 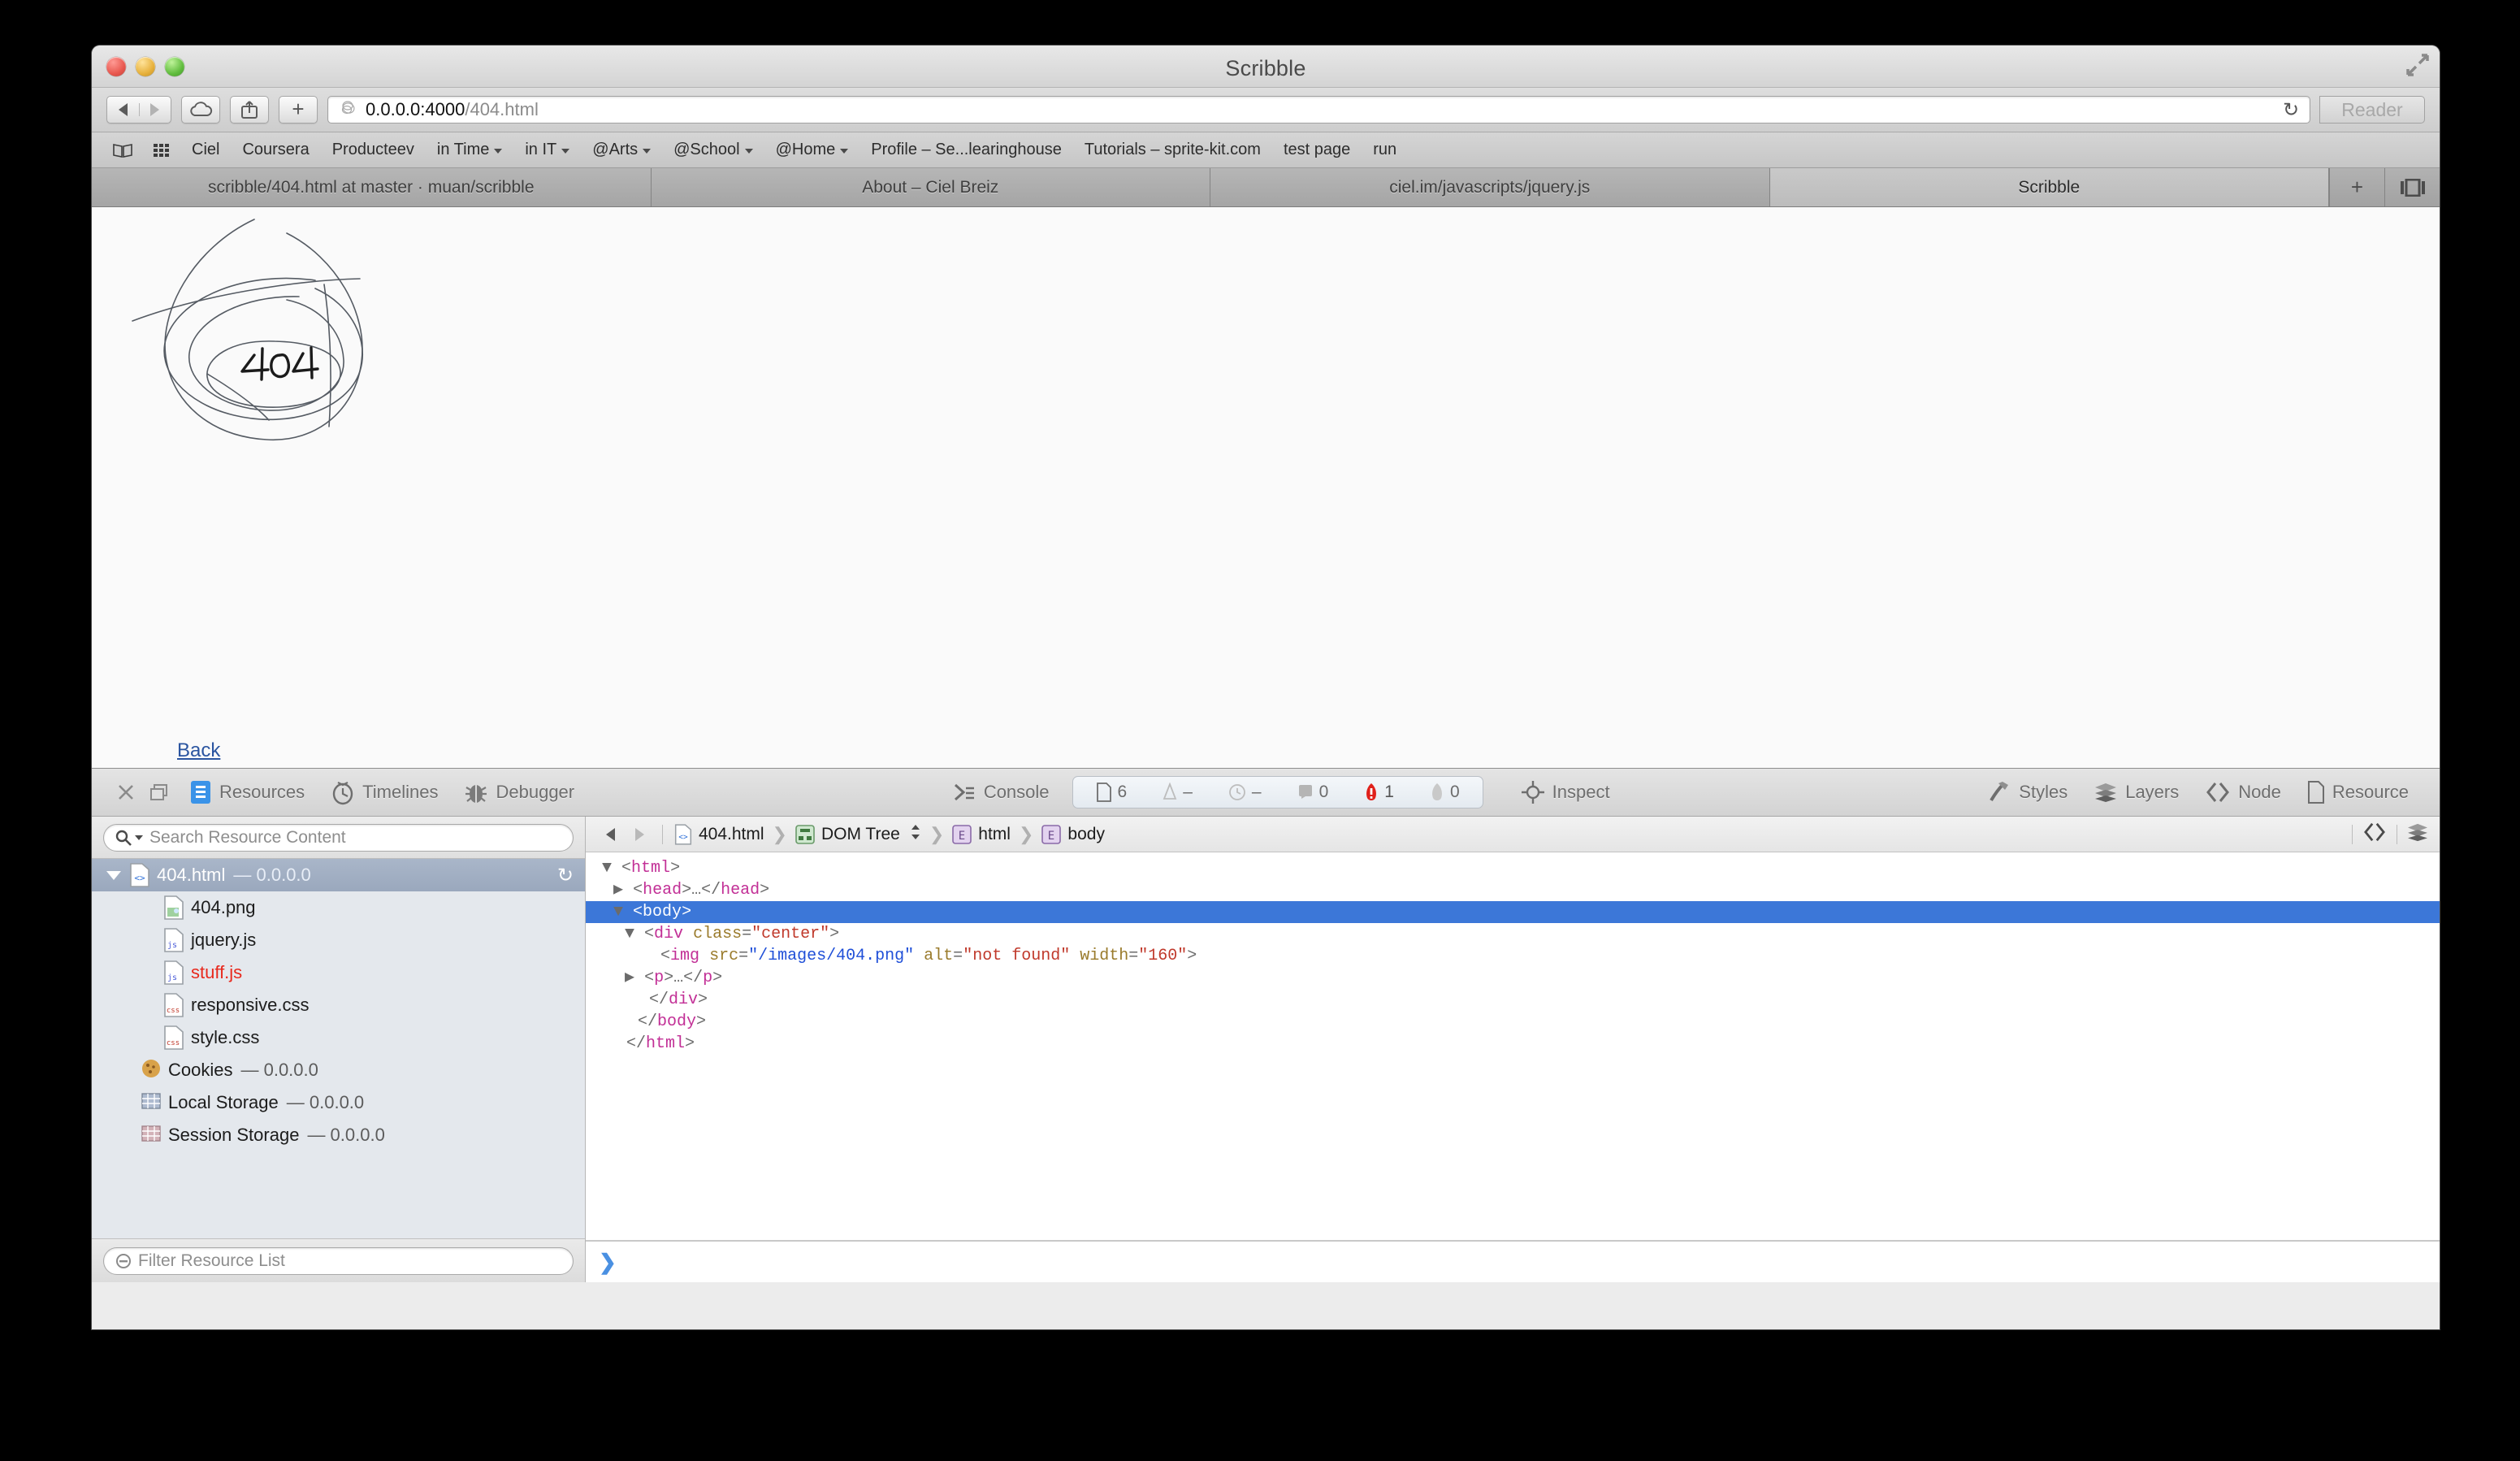 What do you see at coordinates (719, 834) in the screenshot?
I see `breadcrumb-item-404-html: <> 404.html` at bounding box center [719, 834].